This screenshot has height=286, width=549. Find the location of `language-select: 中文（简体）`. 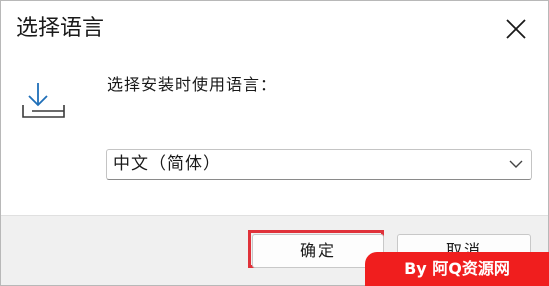

language-select: 中文（简体） is located at coordinates (319, 164).